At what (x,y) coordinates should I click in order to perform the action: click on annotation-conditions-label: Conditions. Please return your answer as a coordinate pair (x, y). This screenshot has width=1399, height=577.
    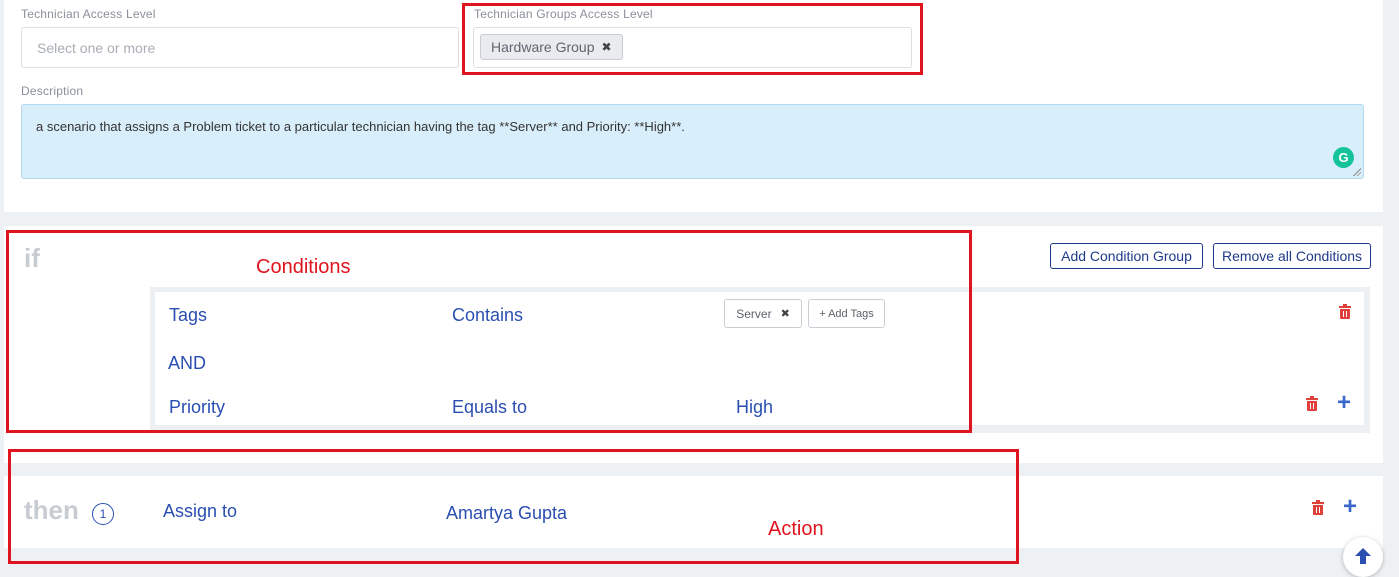
    Looking at the image, I should click on (303, 267).